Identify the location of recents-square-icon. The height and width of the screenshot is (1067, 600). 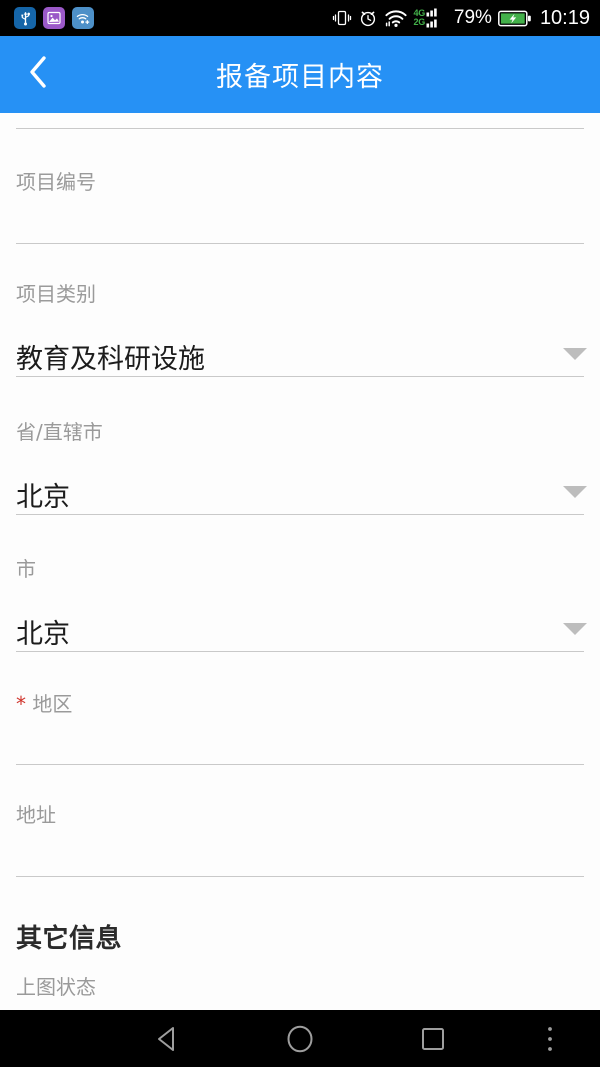
(433, 1039).